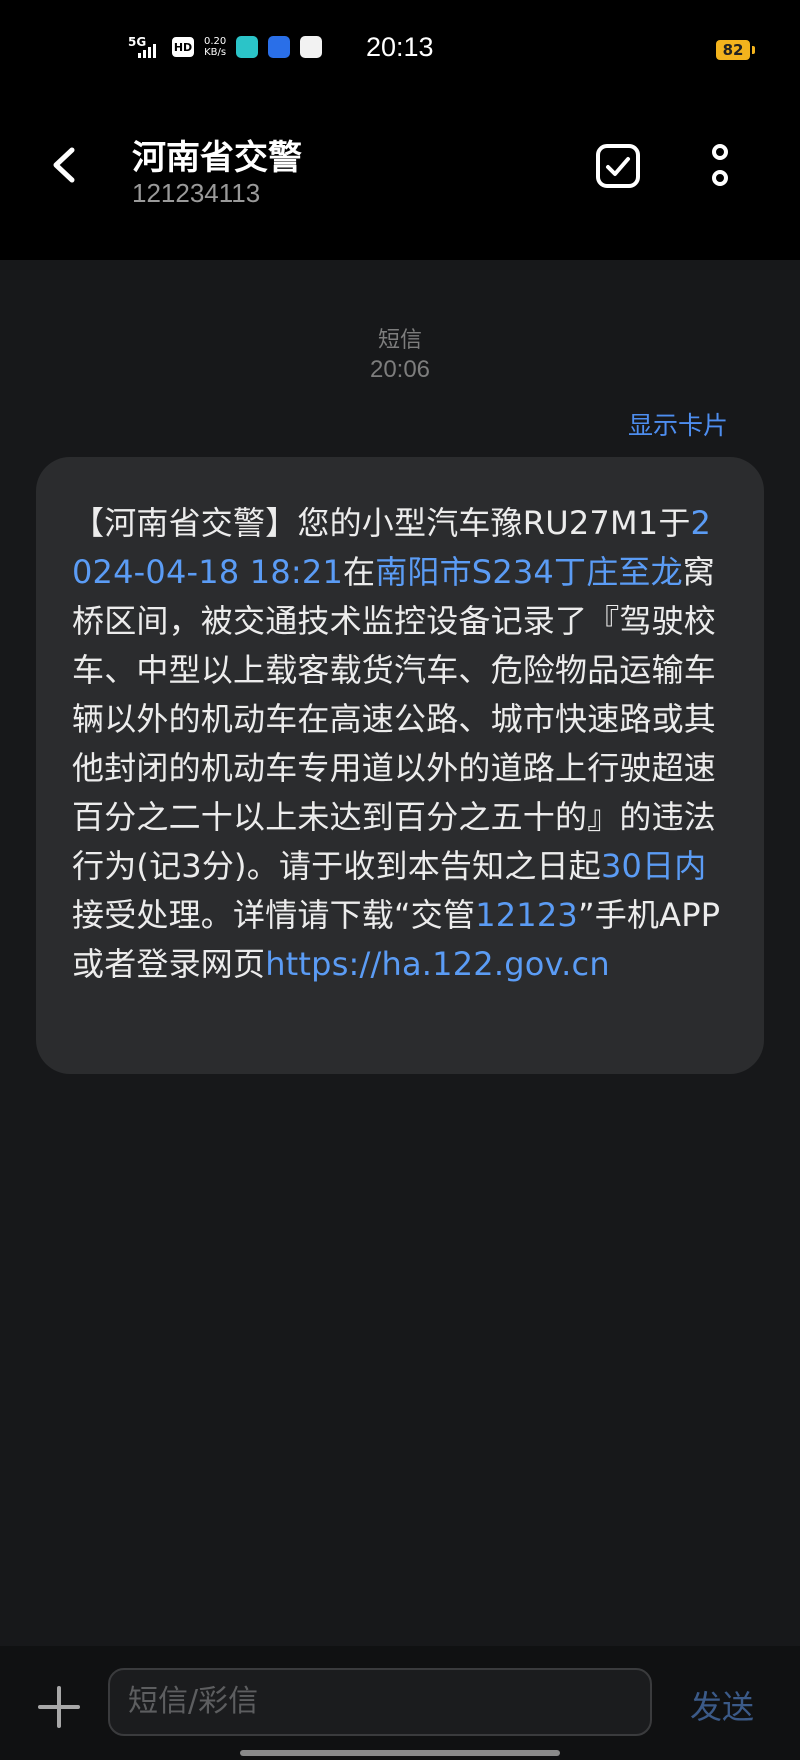 The width and height of the screenshot is (800, 1760). What do you see at coordinates (529, 572) in the screenshot?
I see `location-link: 南阳市S234丁庄至龙` at bounding box center [529, 572].